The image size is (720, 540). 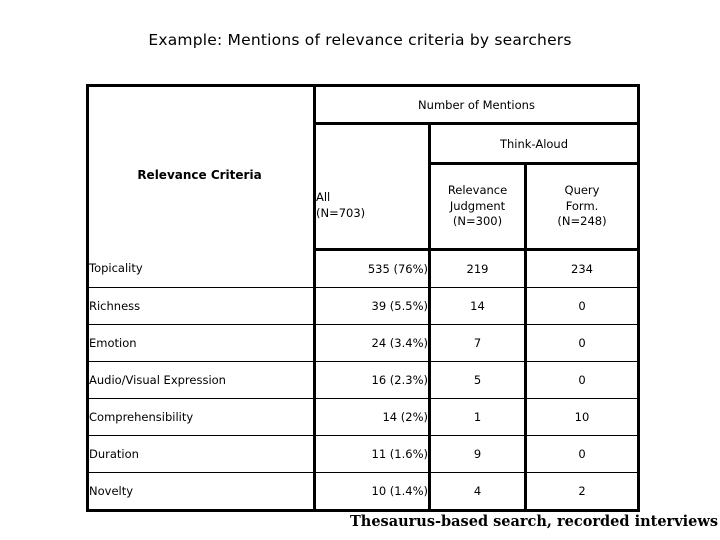 What do you see at coordinates (201, 491) in the screenshot?
I see `cell-criteria: Novelty` at bounding box center [201, 491].